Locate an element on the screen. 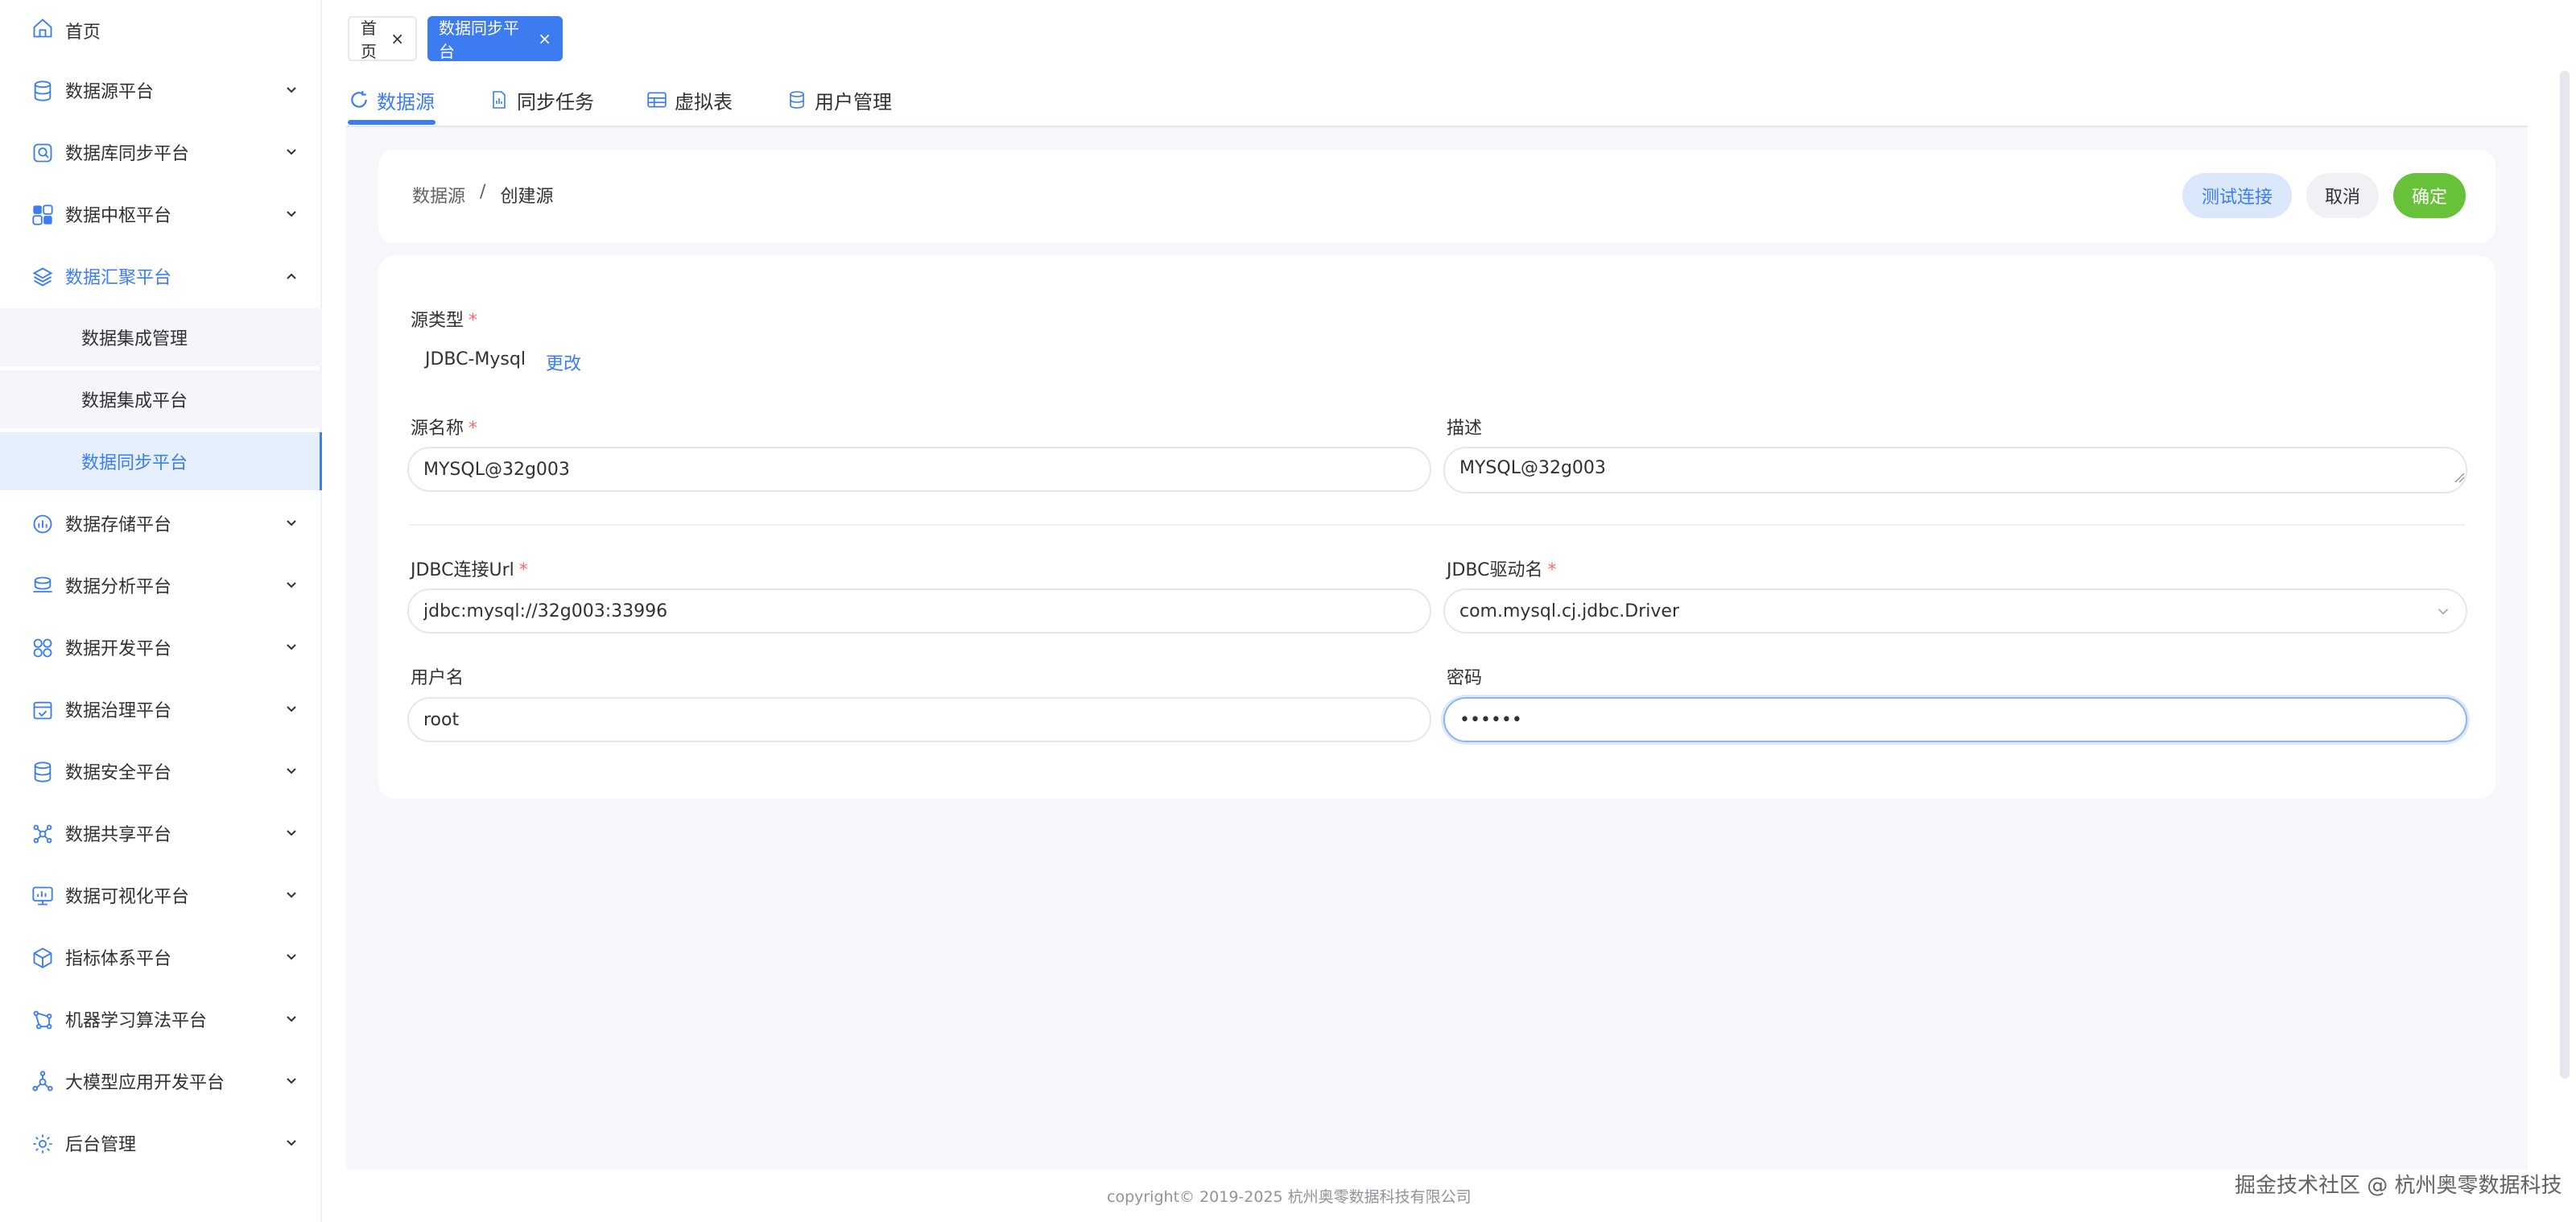 This screenshot has height=1222, width=2576. header-card is located at coordinates (1437, 196).